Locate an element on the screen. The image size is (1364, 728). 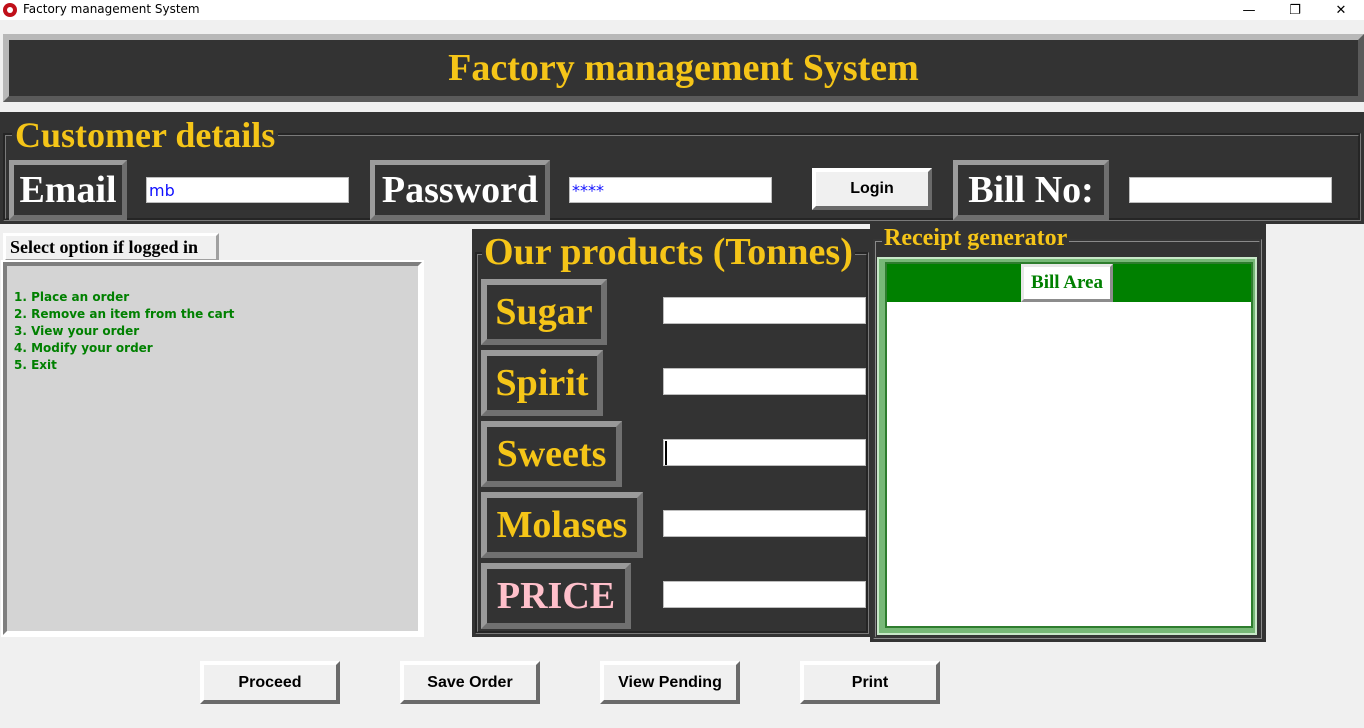
price-field is located at coordinates (764, 594).